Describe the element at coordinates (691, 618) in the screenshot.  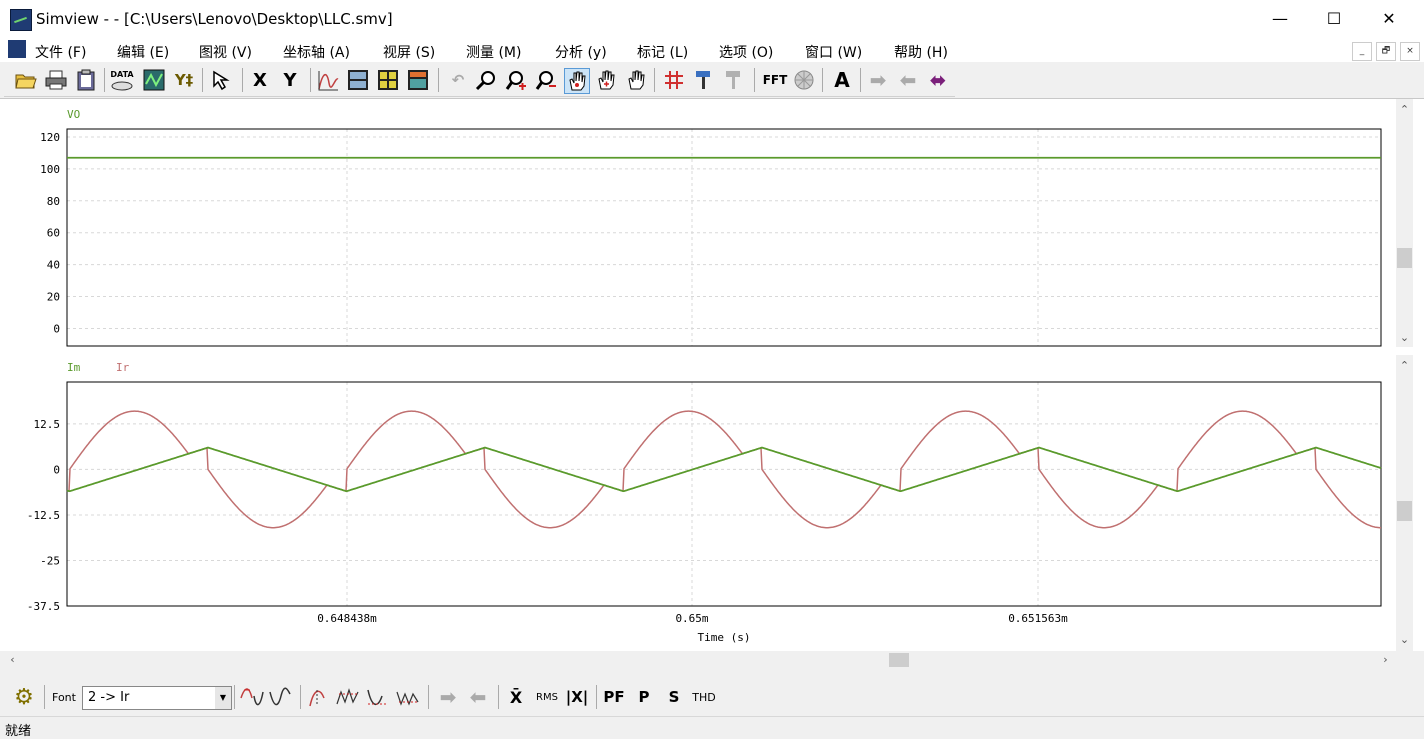
I see `x-tick-label: 0.65m` at that location.